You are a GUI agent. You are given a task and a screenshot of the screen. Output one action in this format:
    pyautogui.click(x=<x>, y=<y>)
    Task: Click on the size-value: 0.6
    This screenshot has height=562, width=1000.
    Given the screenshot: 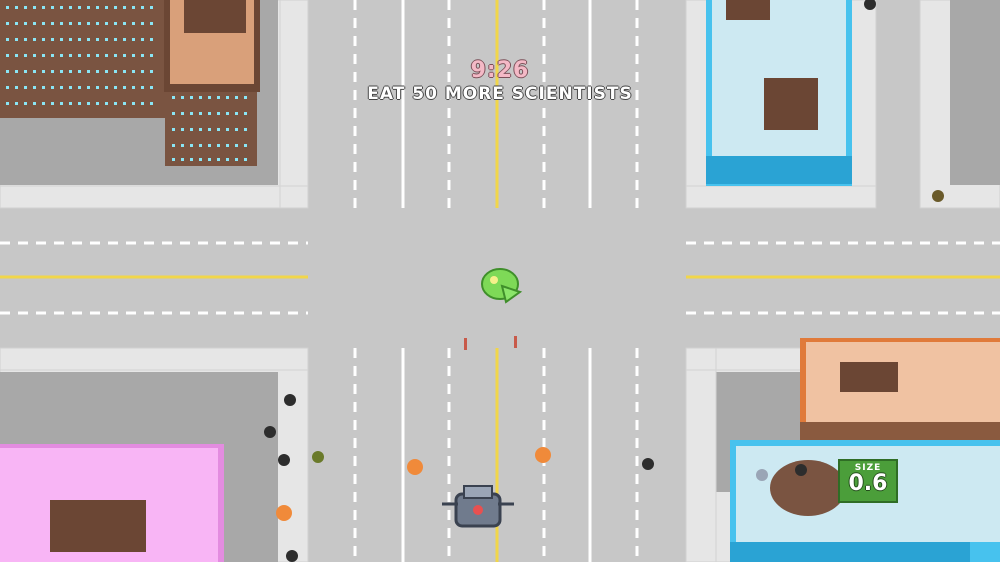 What is the action you would take?
    pyautogui.click(x=868, y=483)
    